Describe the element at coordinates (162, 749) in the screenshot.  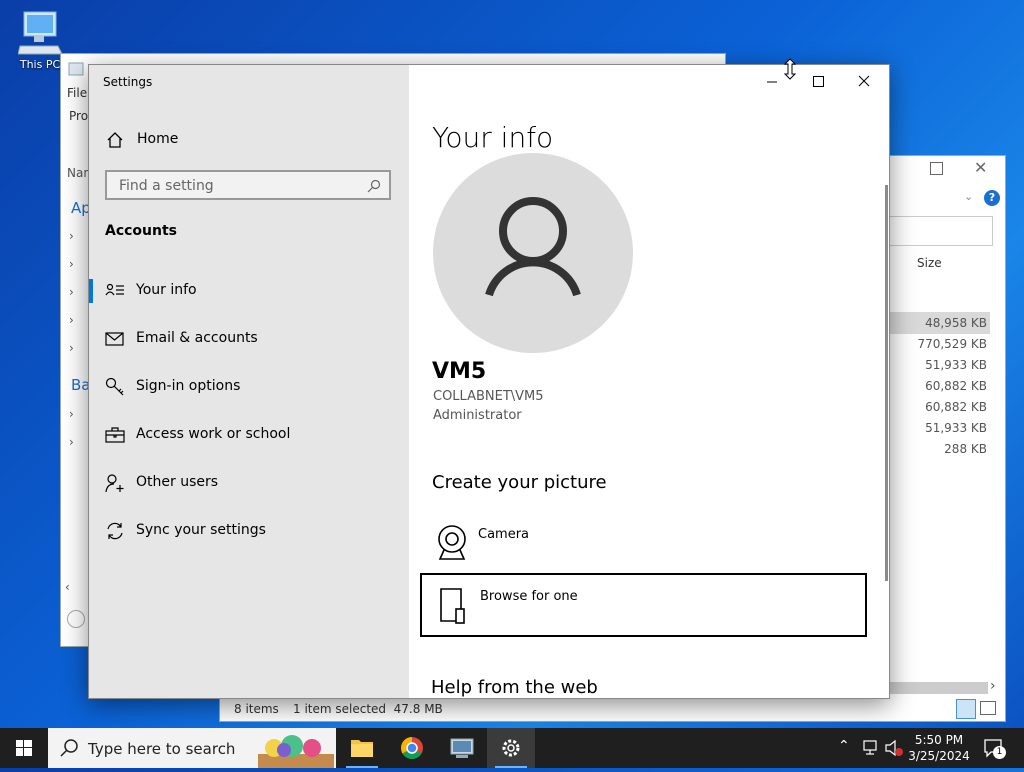
I see `taskbar-search-placeholder: Type here to search` at that location.